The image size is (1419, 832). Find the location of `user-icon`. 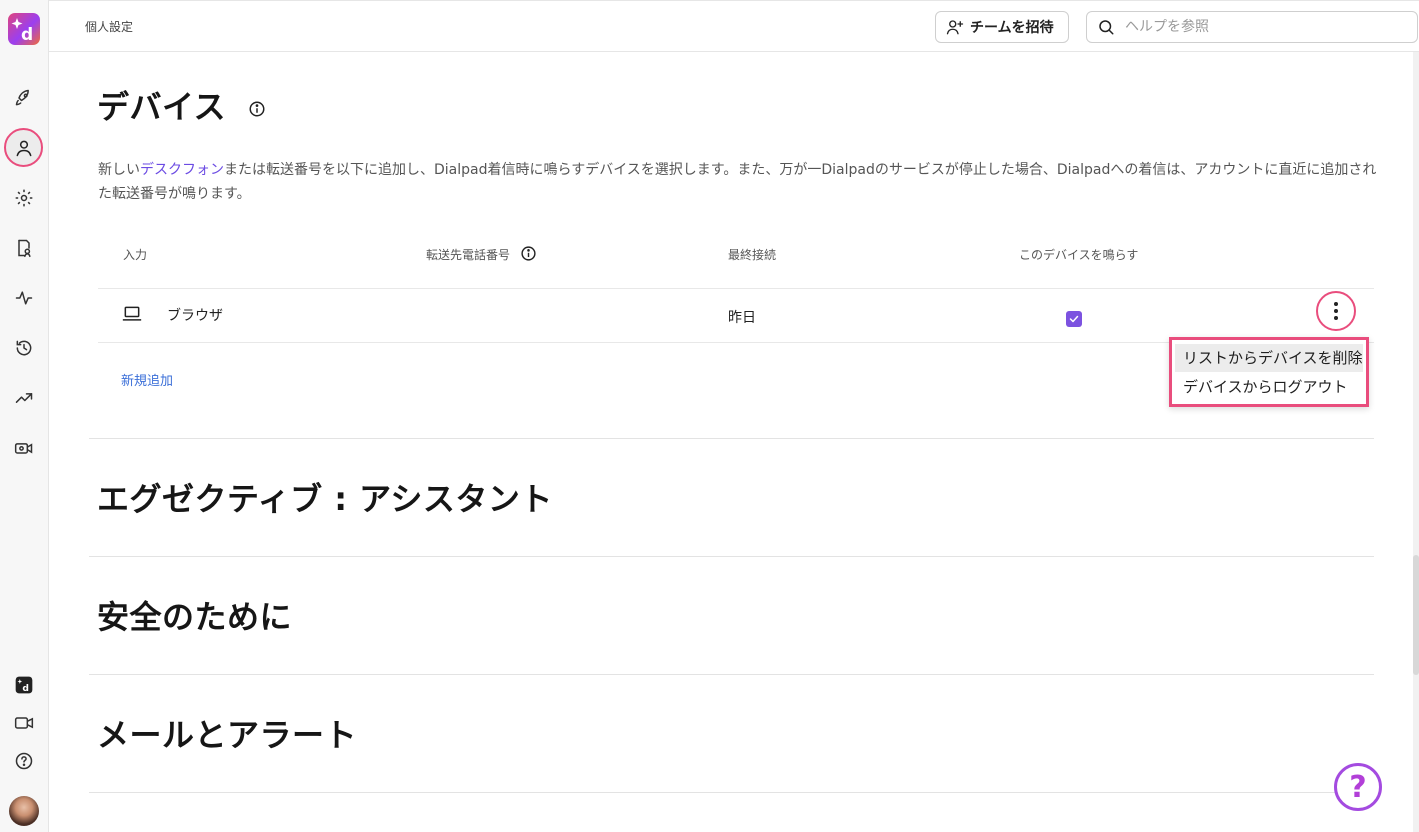

user-icon is located at coordinates (24, 148).